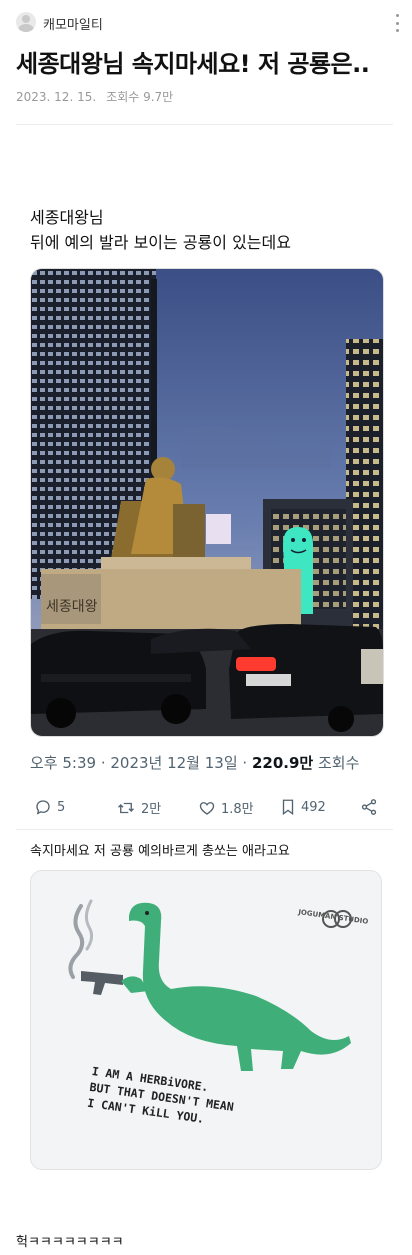  Describe the element at coordinates (67, 217) in the screenshot. I see `tweet-text-line: 세종대왕님` at that location.